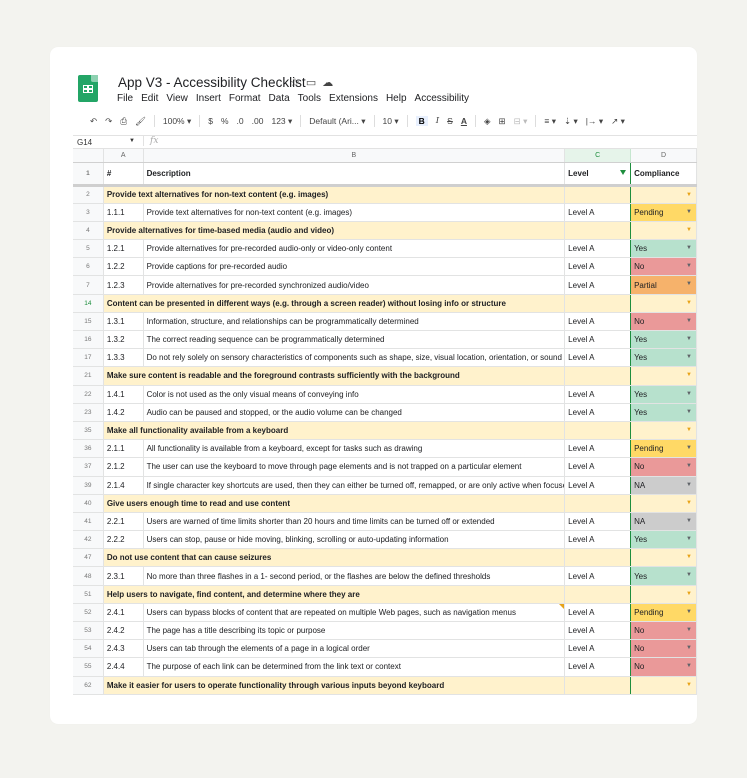 Image resolution: width=747 pixels, height=778 pixels. Describe the element at coordinates (88, 431) in the screenshot. I see `row-number: 35` at that location.